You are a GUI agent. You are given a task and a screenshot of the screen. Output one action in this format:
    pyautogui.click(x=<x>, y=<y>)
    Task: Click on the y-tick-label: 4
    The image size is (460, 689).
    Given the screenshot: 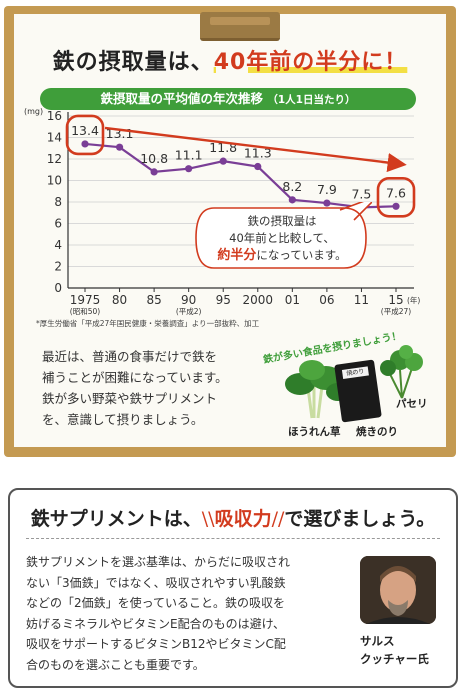 What is the action you would take?
    pyautogui.click(x=58, y=245)
    